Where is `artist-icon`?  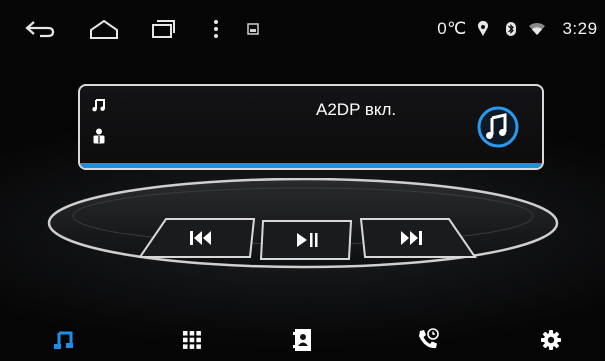
artist-icon is located at coordinates (99, 138).